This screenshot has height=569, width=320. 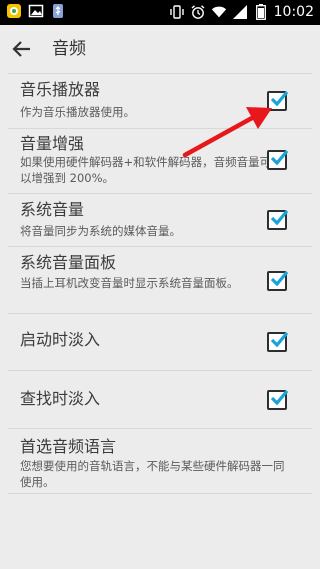 What do you see at coordinates (60, 339) in the screenshot?
I see `setting-title: 启动时淡入` at bounding box center [60, 339].